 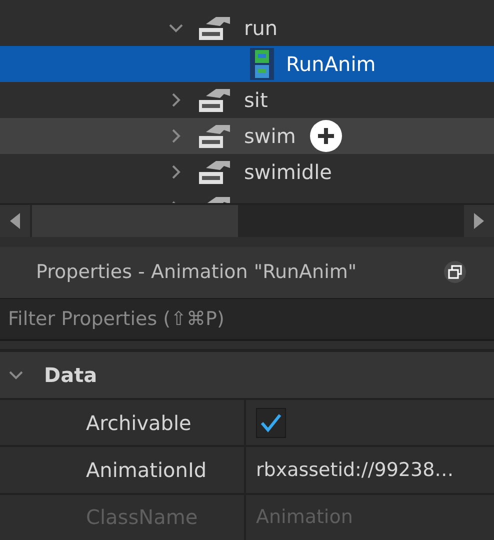 I want to click on tree-item: sit, so click(x=247, y=100).